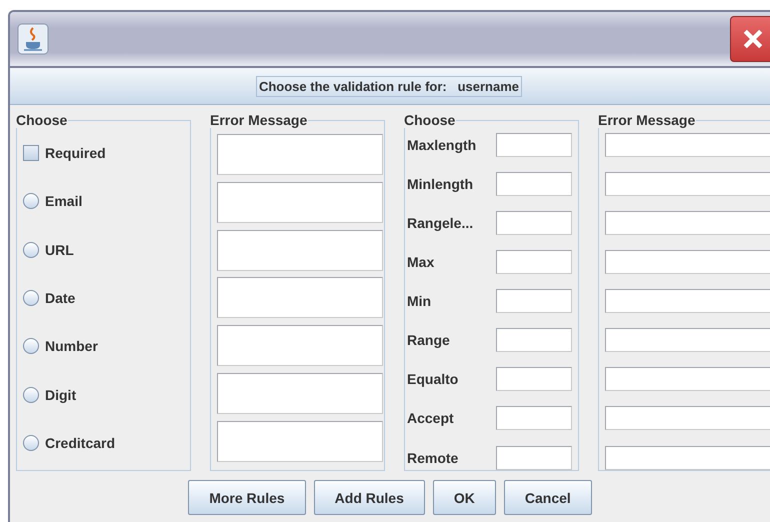 This screenshot has width=770, height=522. What do you see at coordinates (247, 497) in the screenshot?
I see `dialog-button: More Rules` at bounding box center [247, 497].